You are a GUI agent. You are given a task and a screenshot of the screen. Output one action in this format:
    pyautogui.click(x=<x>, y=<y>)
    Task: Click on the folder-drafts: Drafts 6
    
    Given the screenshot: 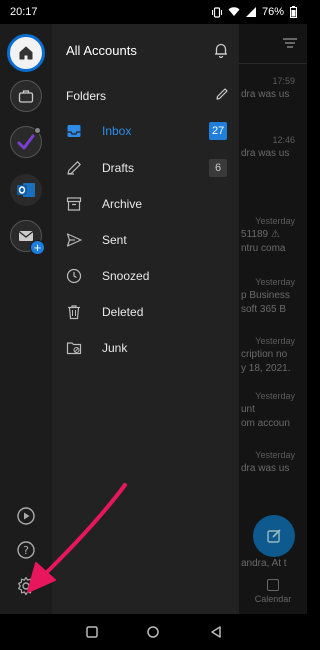 What is the action you would take?
    pyautogui.click(x=145, y=168)
    